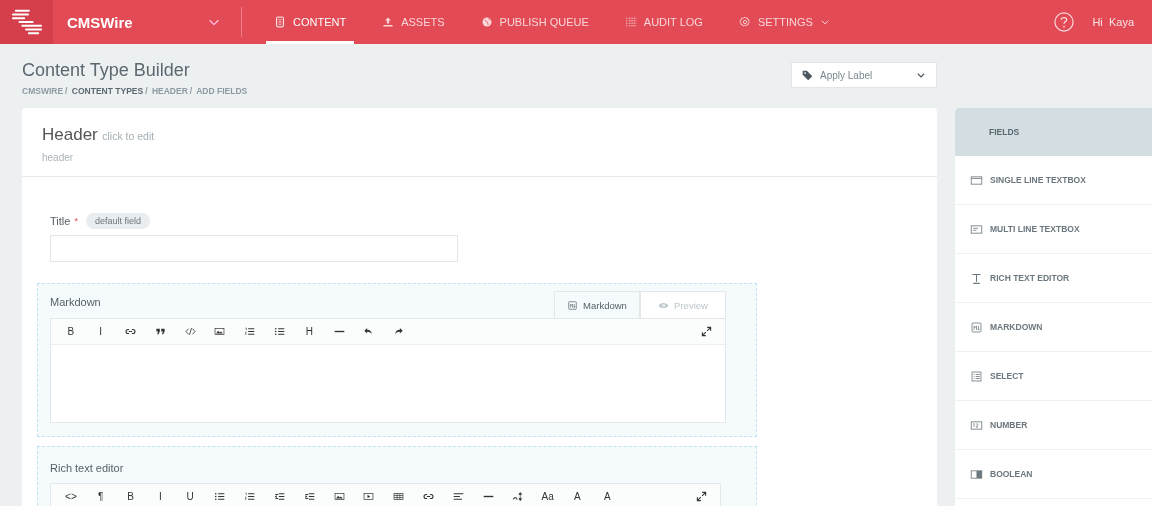 This screenshot has height=506, width=1152. I want to click on format-button: H, so click(309, 331).